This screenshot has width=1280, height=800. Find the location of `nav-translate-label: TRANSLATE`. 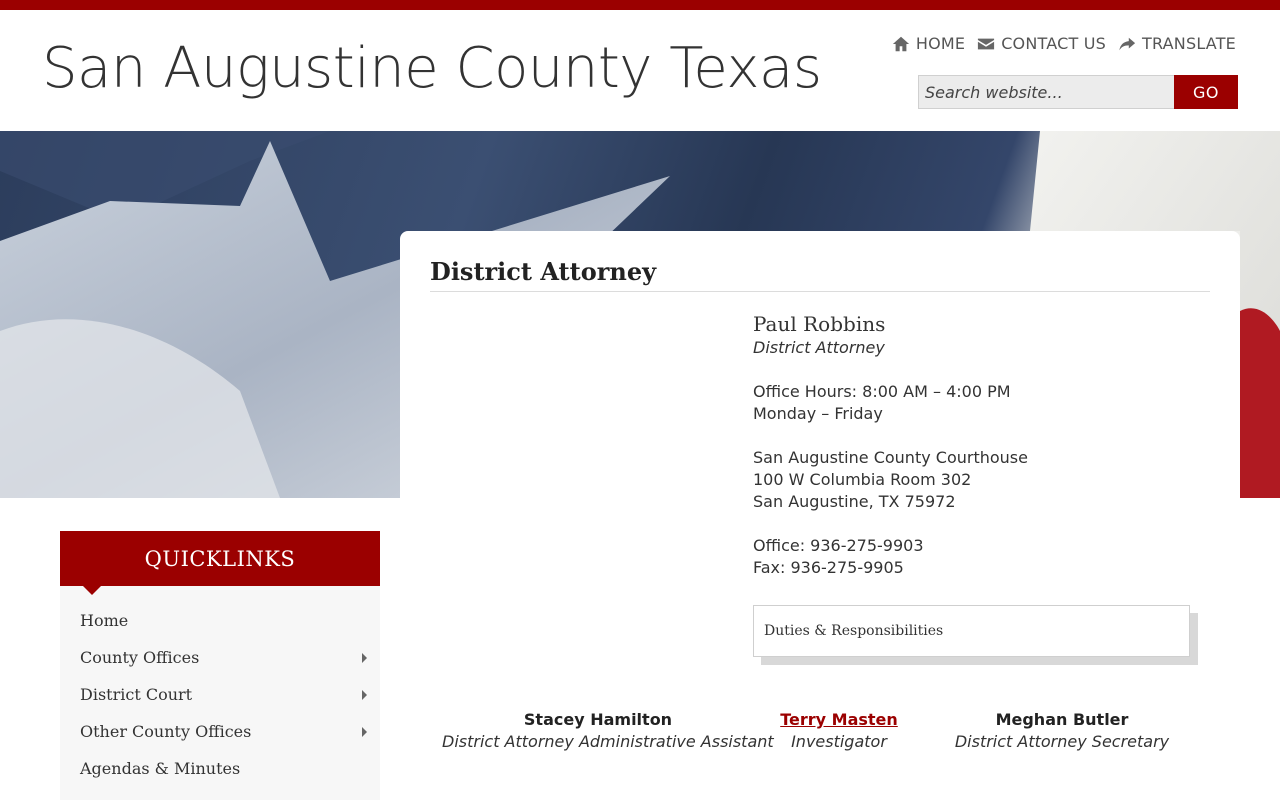

nav-translate-label: TRANSLATE is located at coordinates (1189, 43).